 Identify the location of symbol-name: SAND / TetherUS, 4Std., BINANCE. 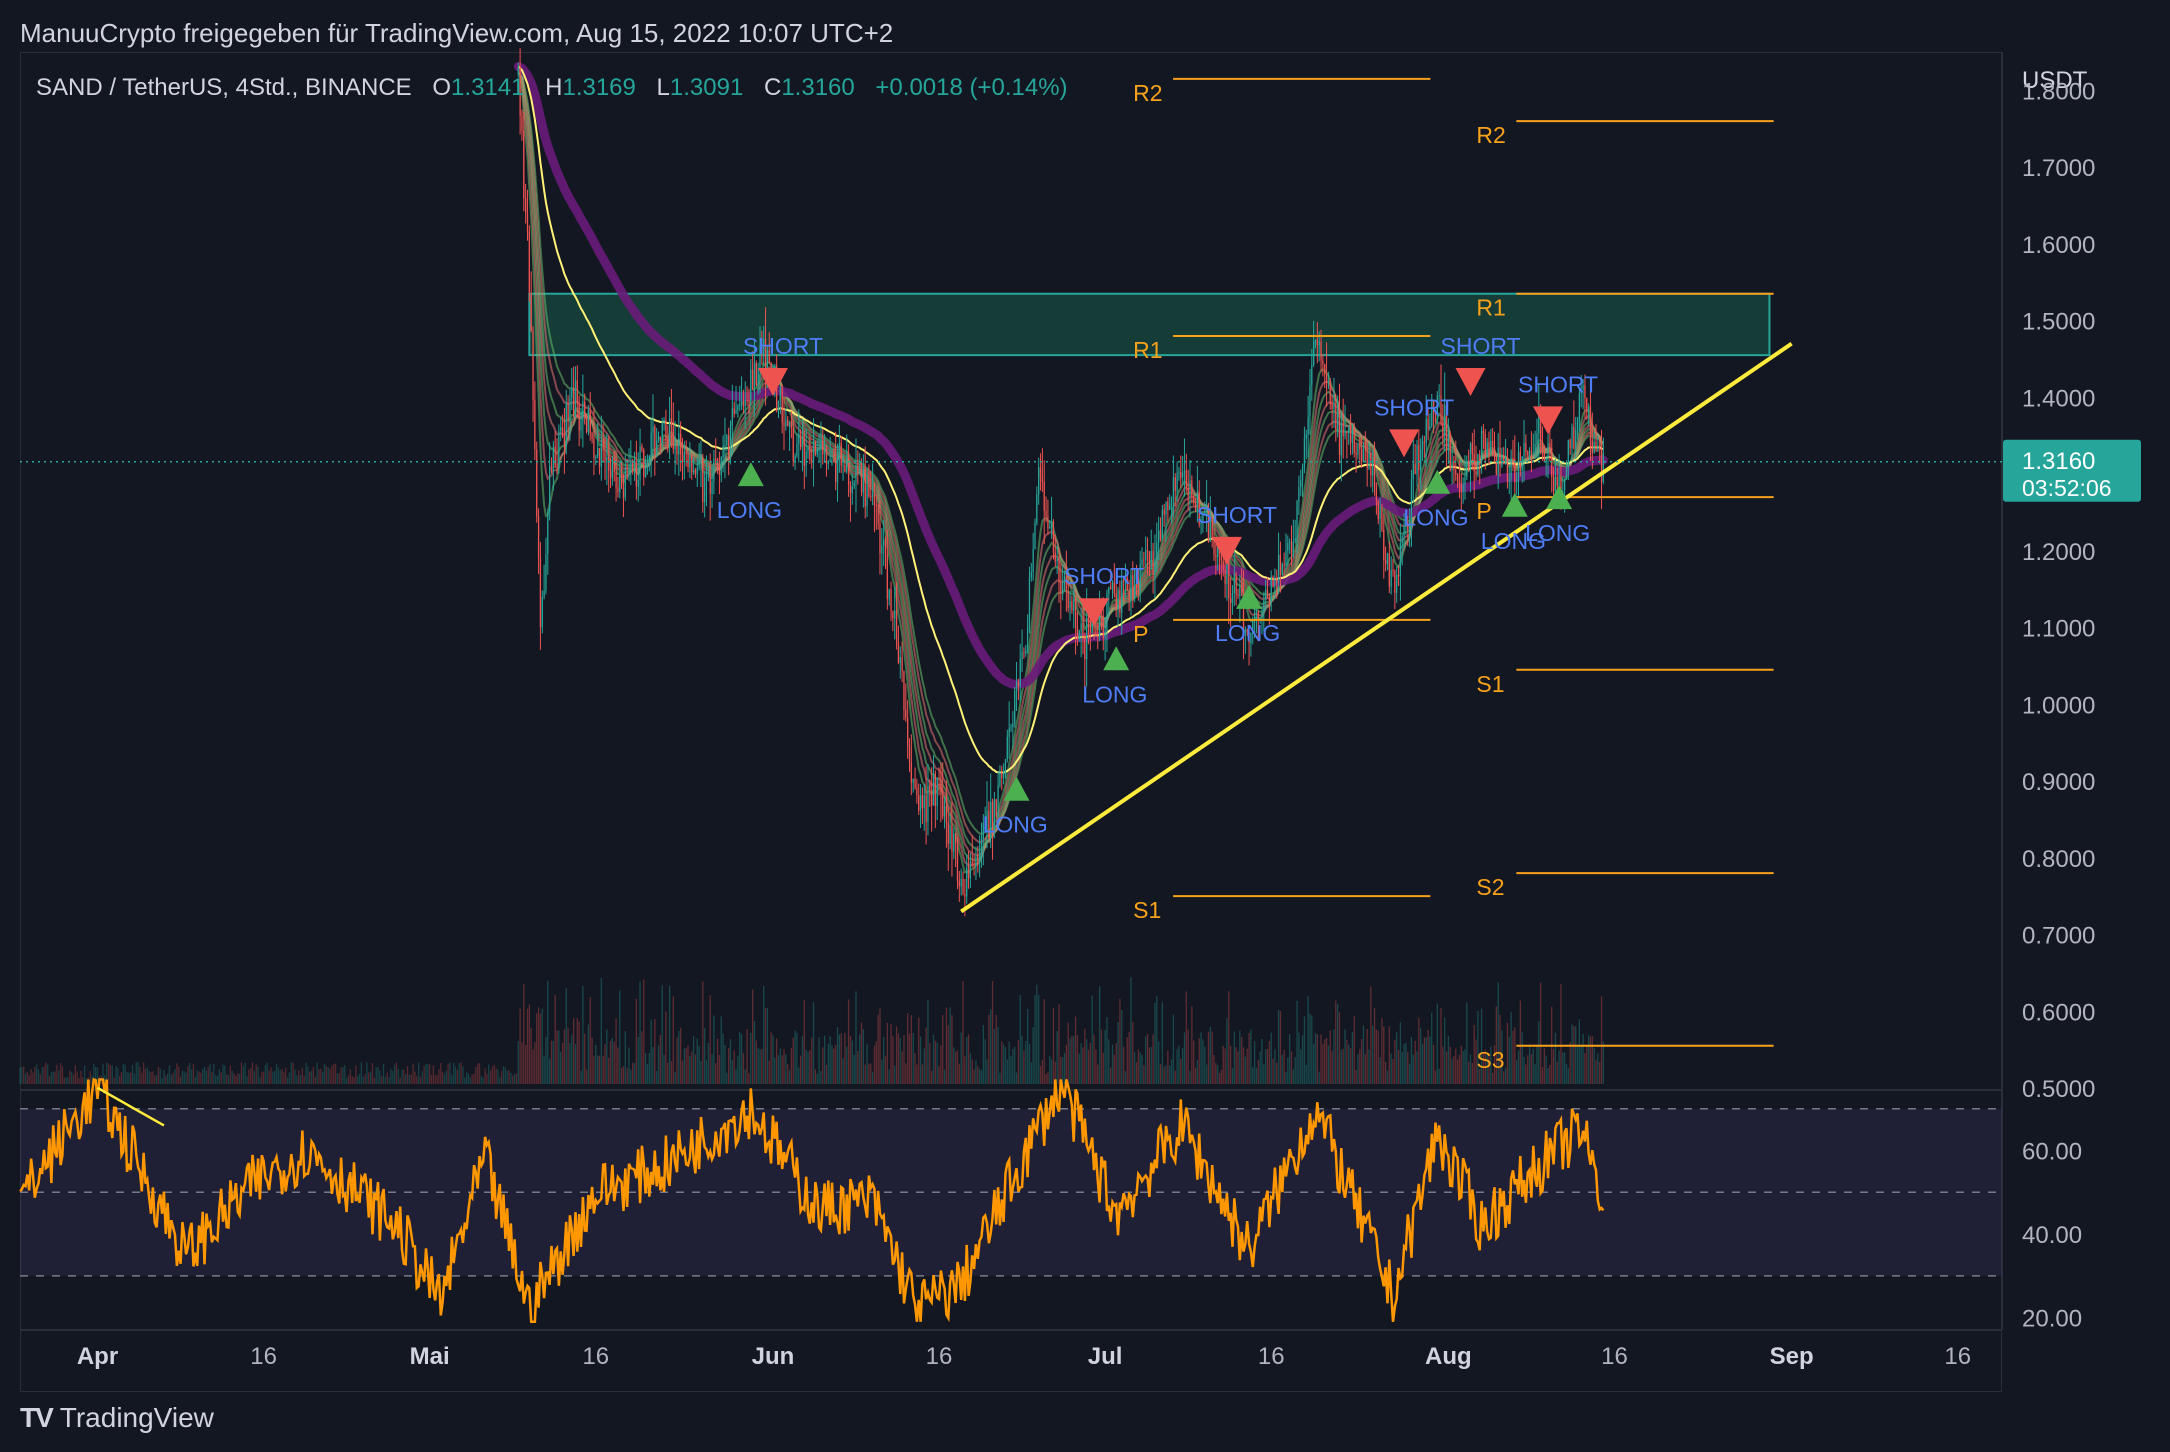
(224, 87).